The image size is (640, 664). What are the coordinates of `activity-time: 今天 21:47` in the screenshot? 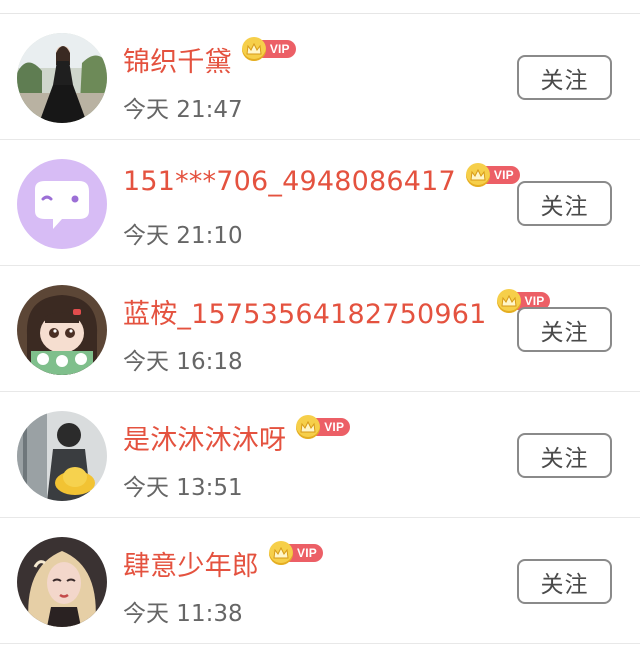 It's located at (183, 110).